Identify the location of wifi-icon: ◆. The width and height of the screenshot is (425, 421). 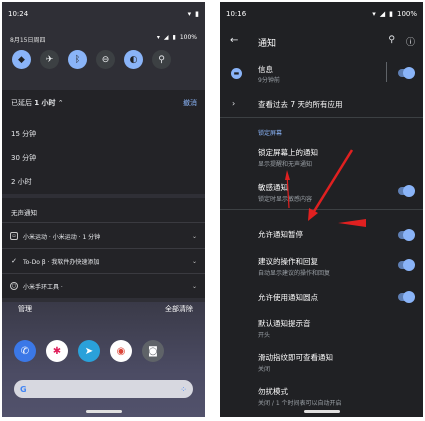
(21, 59).